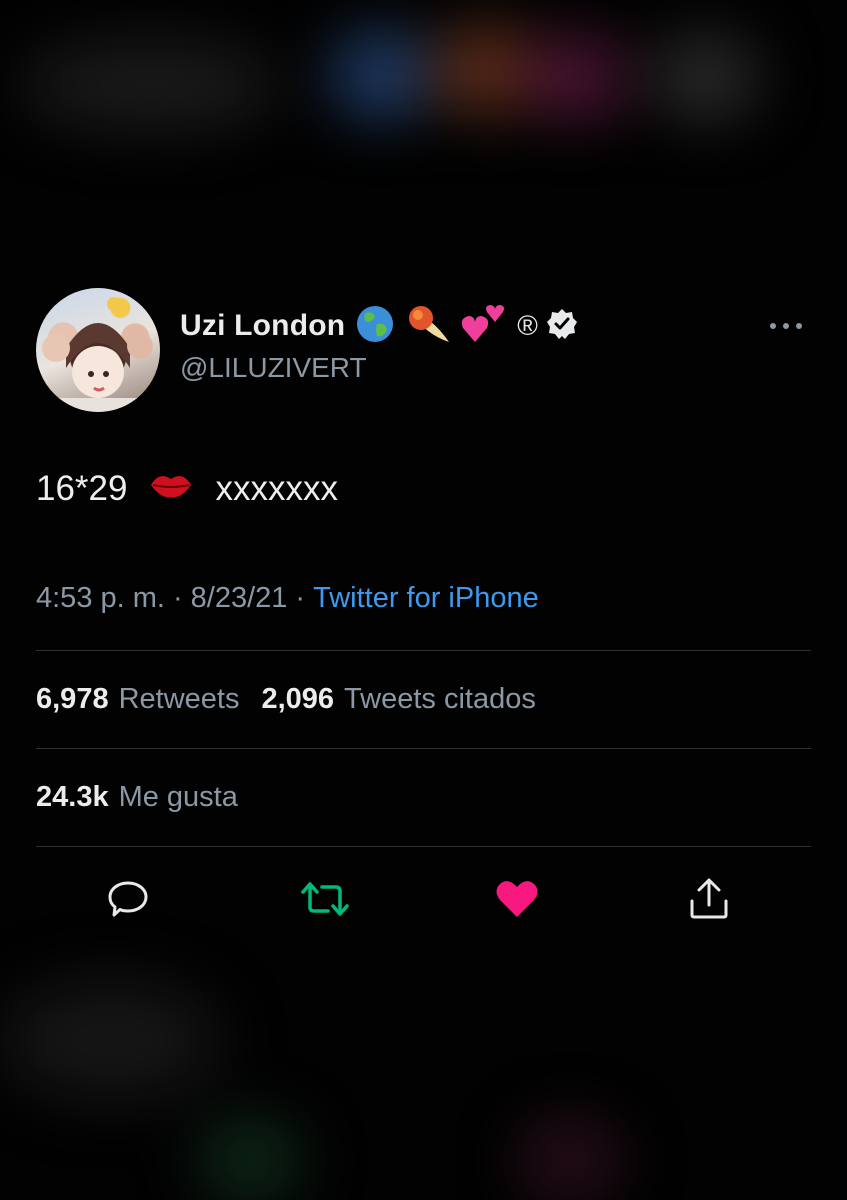 The height and width of the screenshot is (1200, 847). What do you see at coordinates (562, 326) in the screenshot?
I see `verified-badge-icon` at bounding box center [562, 326].